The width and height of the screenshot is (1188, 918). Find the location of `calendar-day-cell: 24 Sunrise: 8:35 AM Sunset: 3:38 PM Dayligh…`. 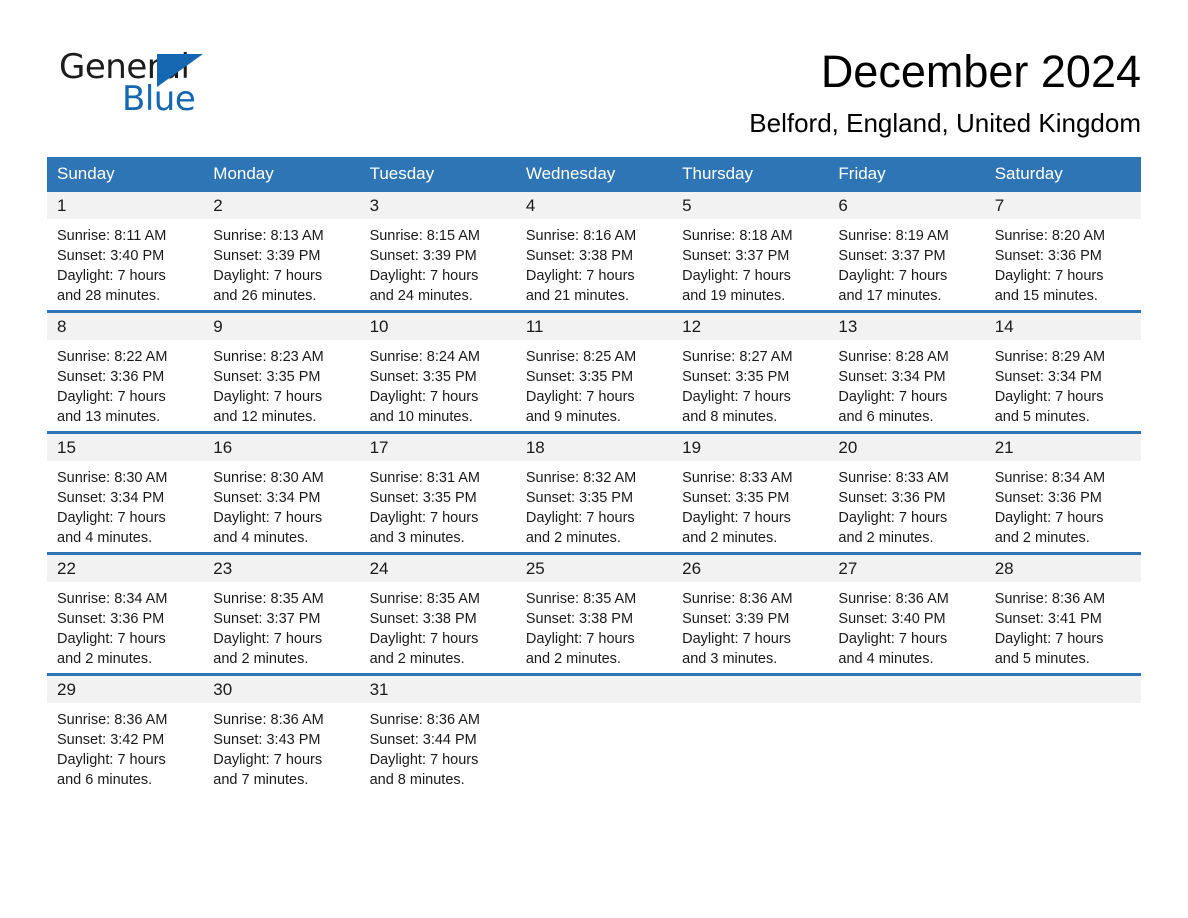

calendar-day-cell: 24 Sunrise: 8:35 AM Sunset: 3:38 PM Dayligh… is located at coordinates (437, 613).